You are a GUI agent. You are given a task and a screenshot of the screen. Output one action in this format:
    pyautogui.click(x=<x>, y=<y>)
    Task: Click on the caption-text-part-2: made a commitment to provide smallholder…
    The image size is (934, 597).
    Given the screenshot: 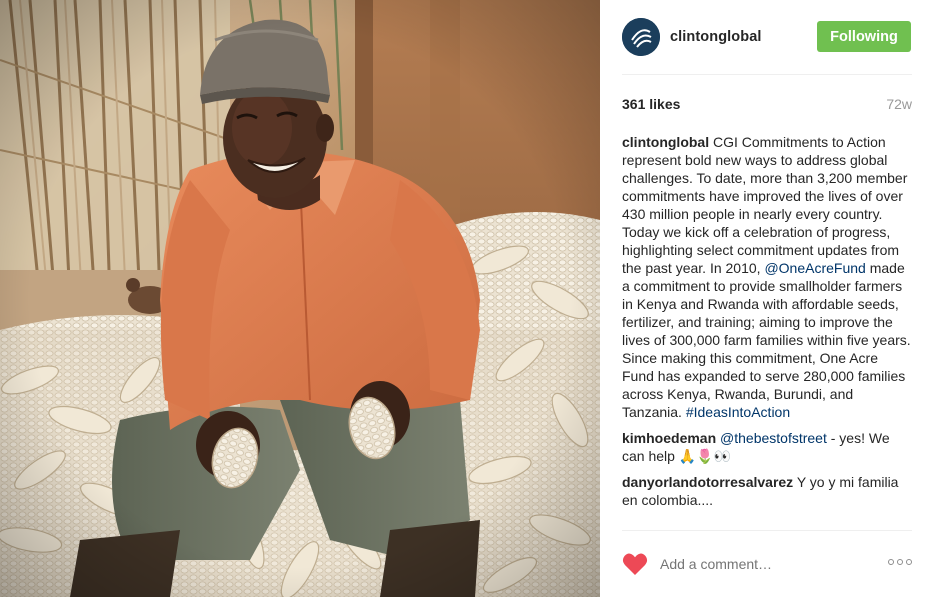 What is the action you would take?
    pyautogui.click(x=766, y=340)
    